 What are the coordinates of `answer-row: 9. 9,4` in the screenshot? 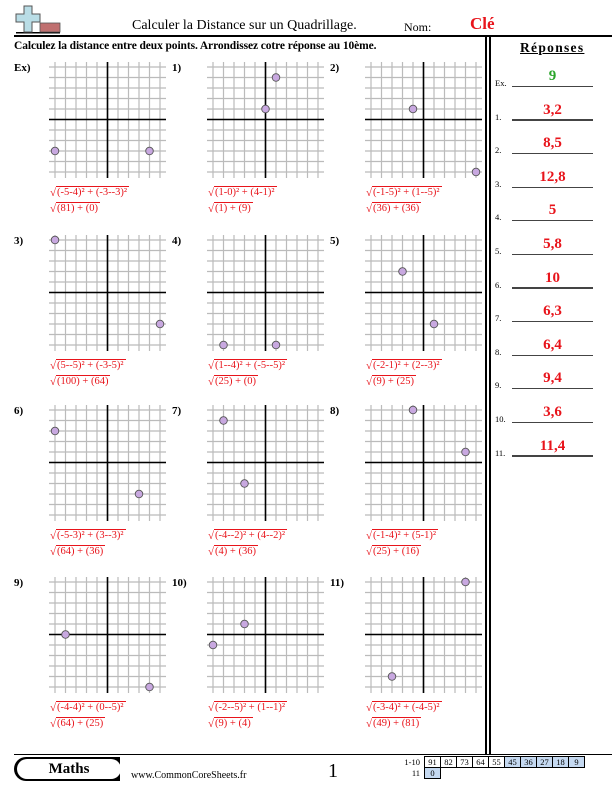 It's located at (553, 380).